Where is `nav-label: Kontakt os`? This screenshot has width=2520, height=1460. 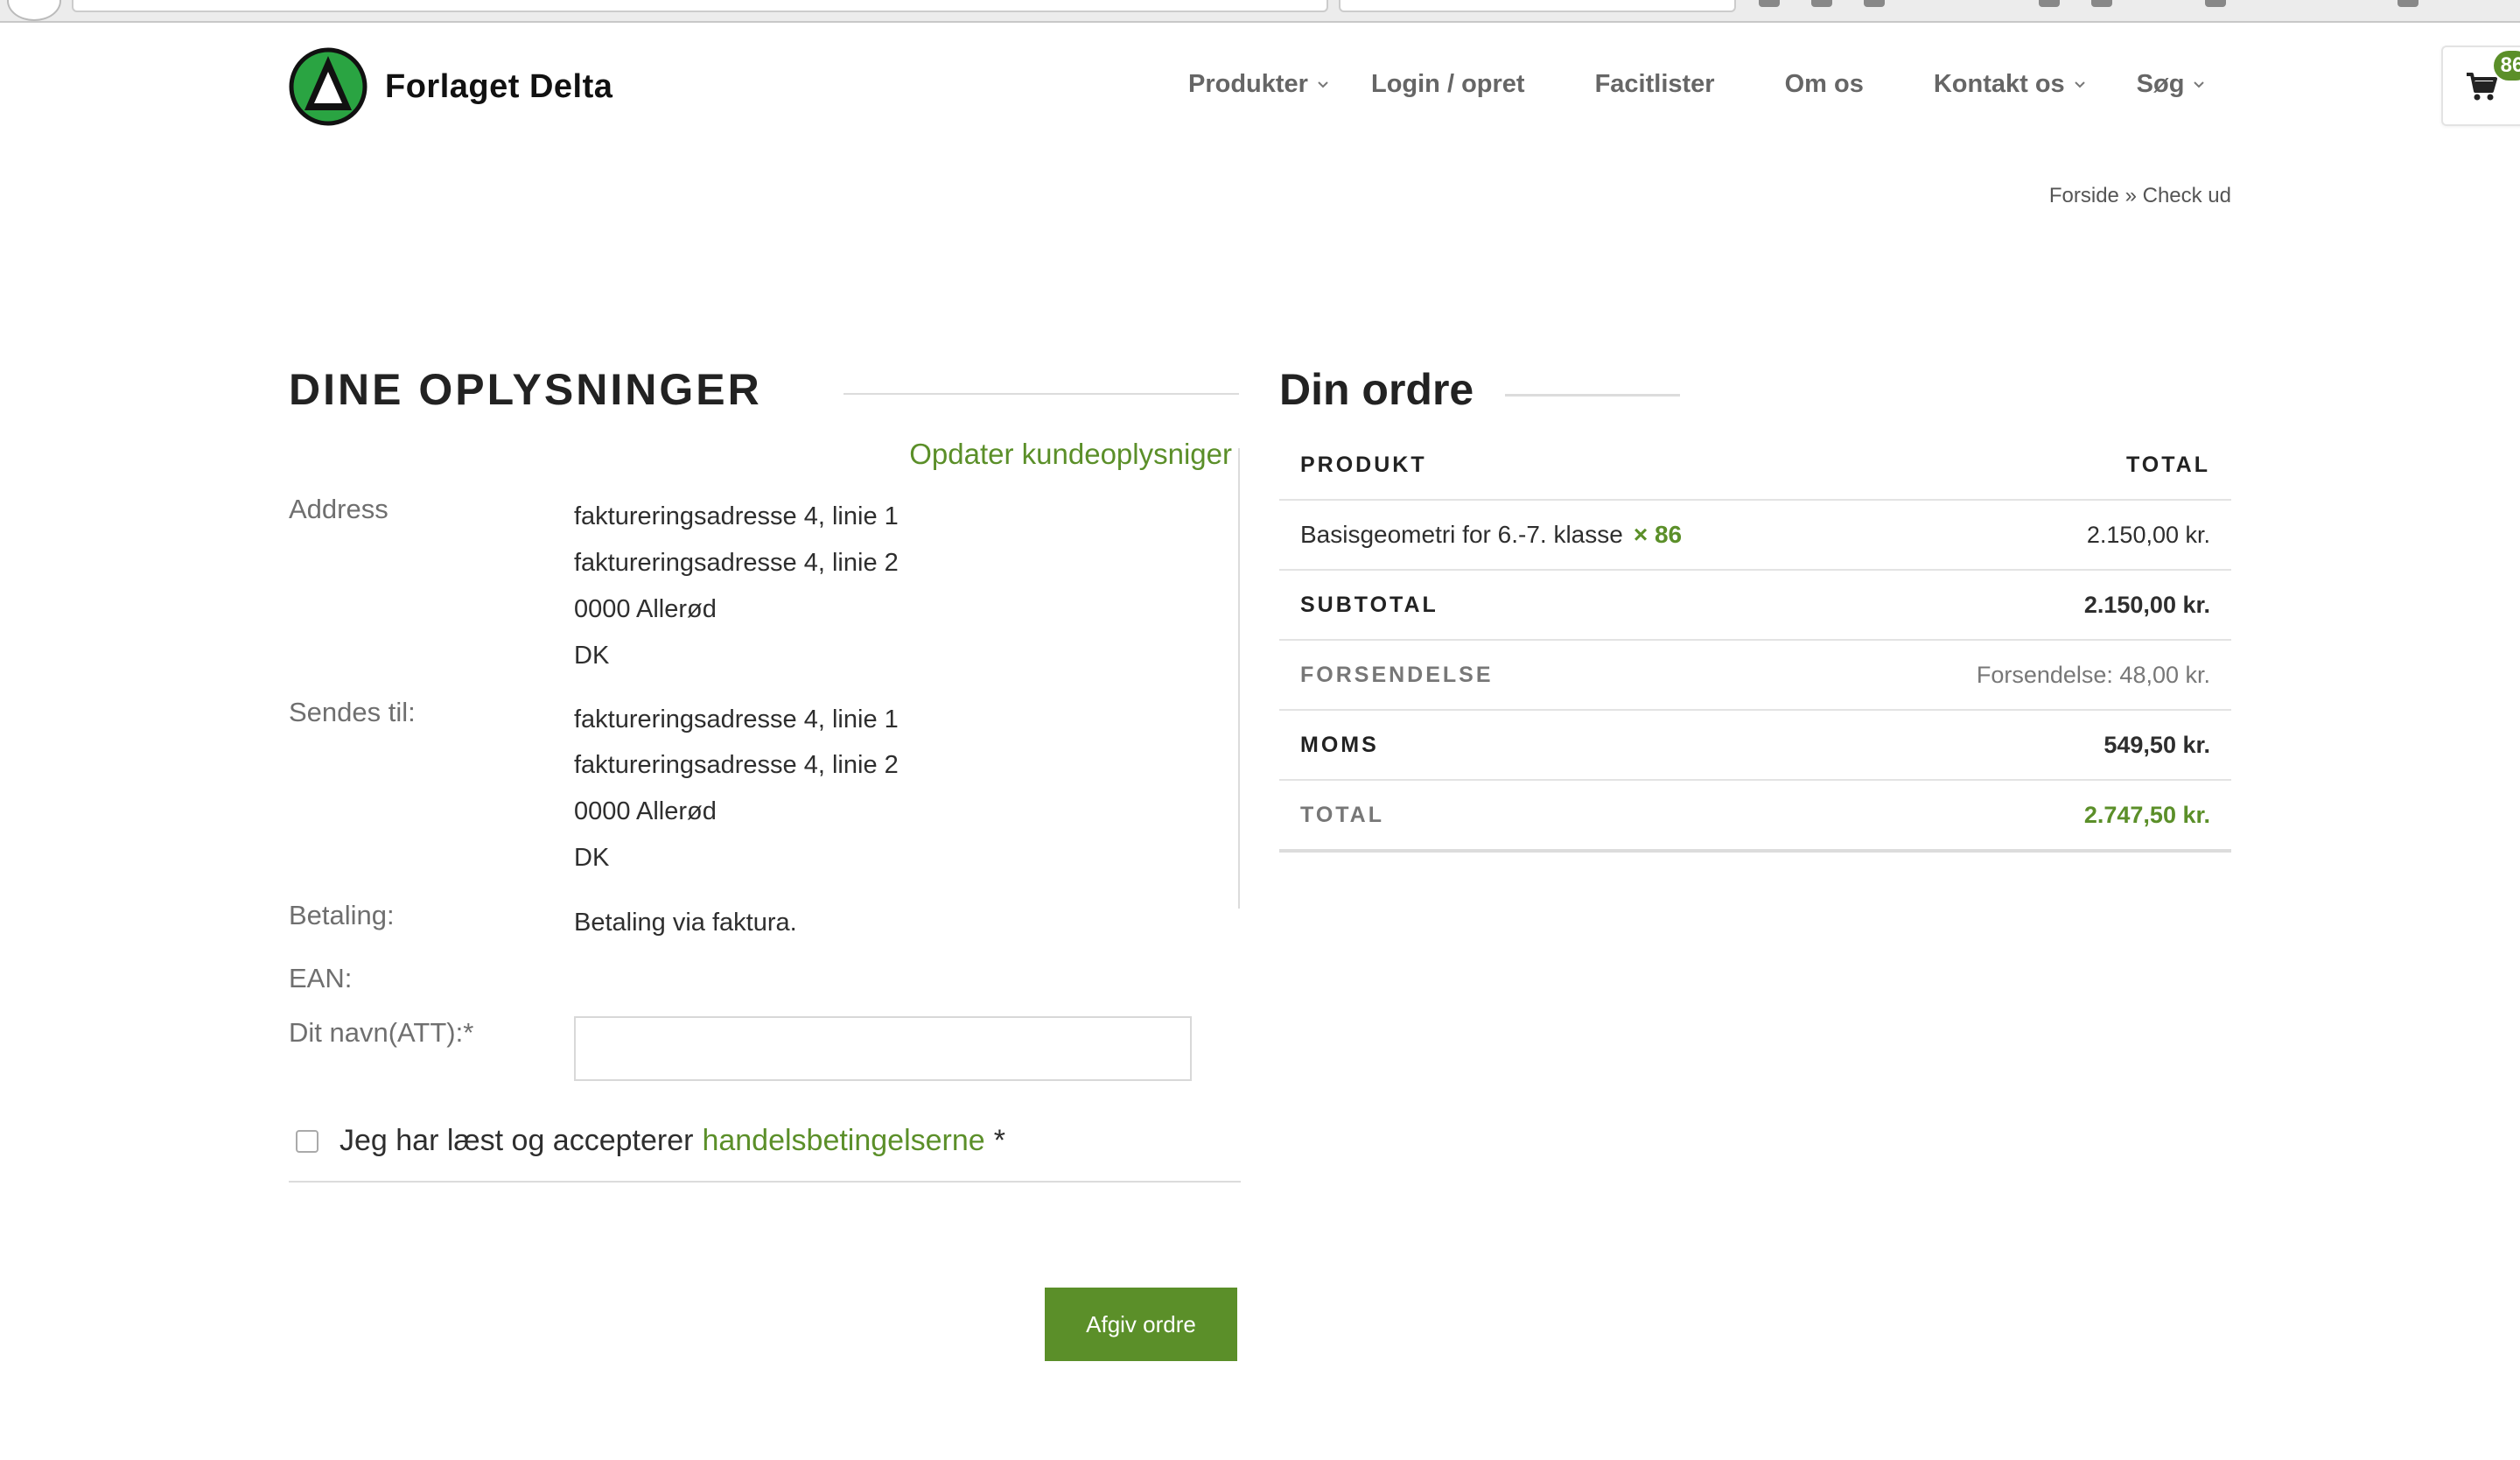 nav-label: Kontakt os is located at coordinates (1999, 84).